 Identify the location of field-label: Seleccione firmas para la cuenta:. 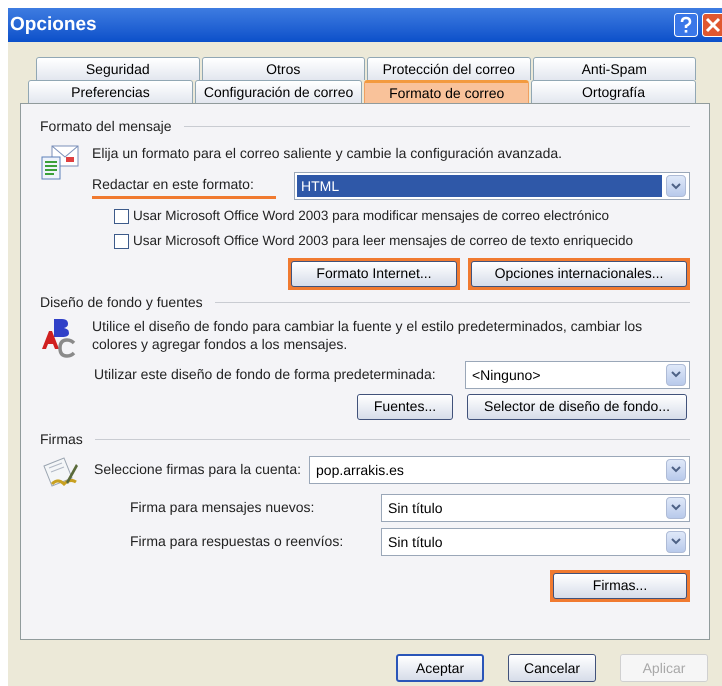
(197, 469).